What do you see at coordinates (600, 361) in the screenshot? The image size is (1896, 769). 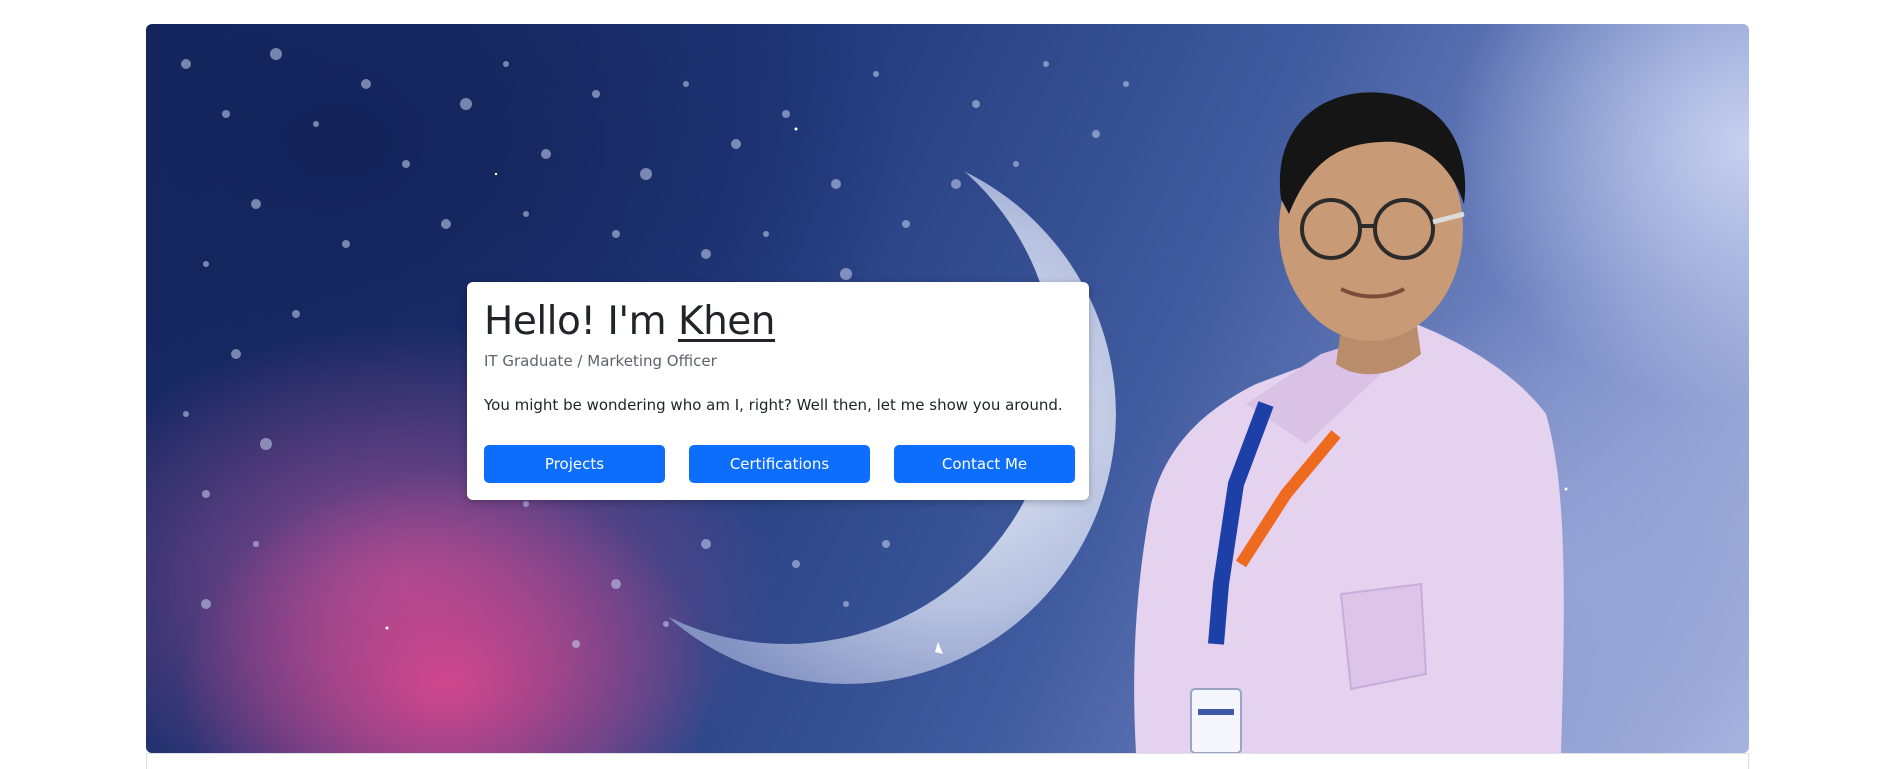 I see `subtitle: IT Graduate / Marketing Officer` at bounding box center [600, 361].